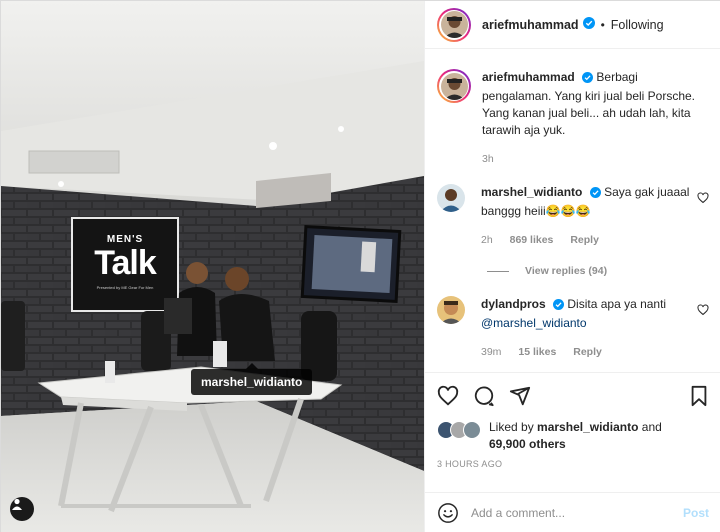 The image size is (720, 532). I want to click on comment-time: 39m, so click(491, 352).